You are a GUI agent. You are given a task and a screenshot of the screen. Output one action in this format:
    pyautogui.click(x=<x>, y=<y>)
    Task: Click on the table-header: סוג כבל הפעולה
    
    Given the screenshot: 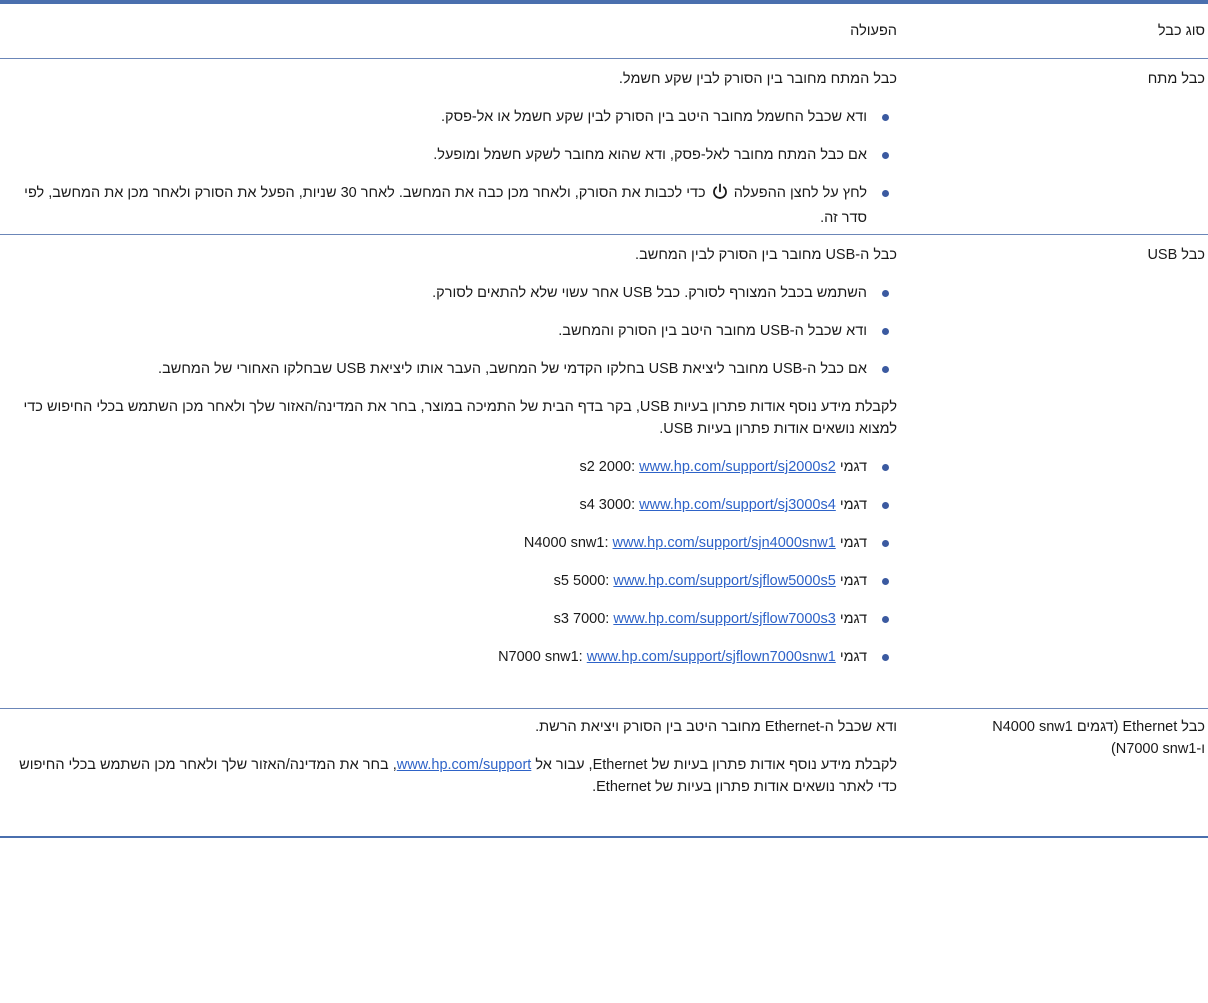 What is the action you would take?
    pyautogui.click(x=604, y=31)
    